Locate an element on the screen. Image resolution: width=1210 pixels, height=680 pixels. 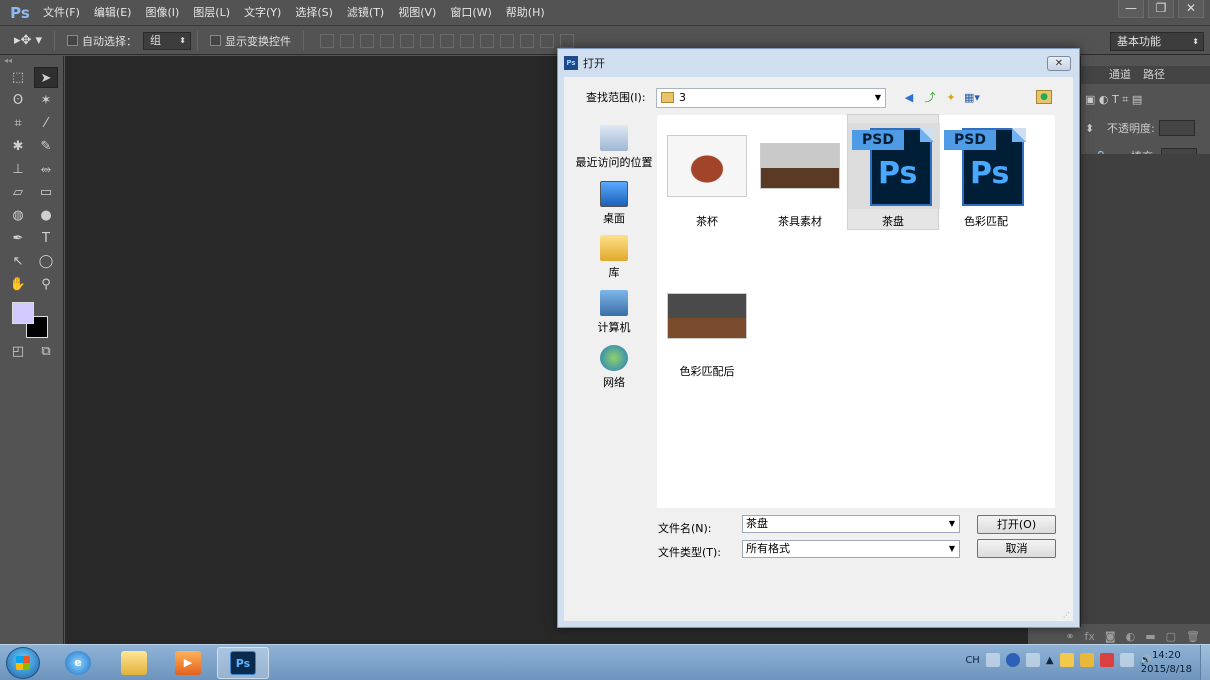
crop-tool-icon: ⌗ is located at coordinates (18, 123).